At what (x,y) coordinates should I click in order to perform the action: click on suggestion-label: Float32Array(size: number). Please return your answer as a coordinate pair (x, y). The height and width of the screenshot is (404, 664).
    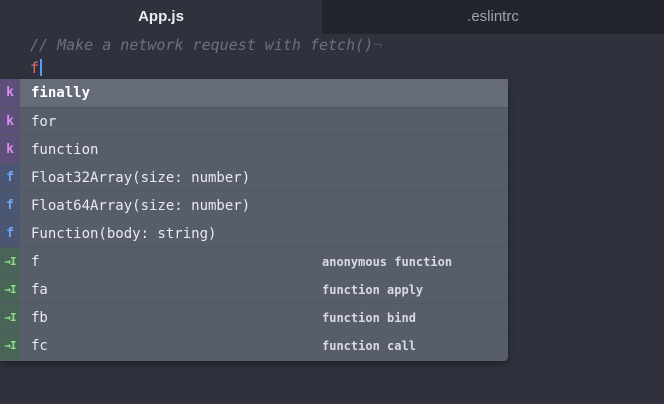
    Looking at the image, I should click on (141, 178).